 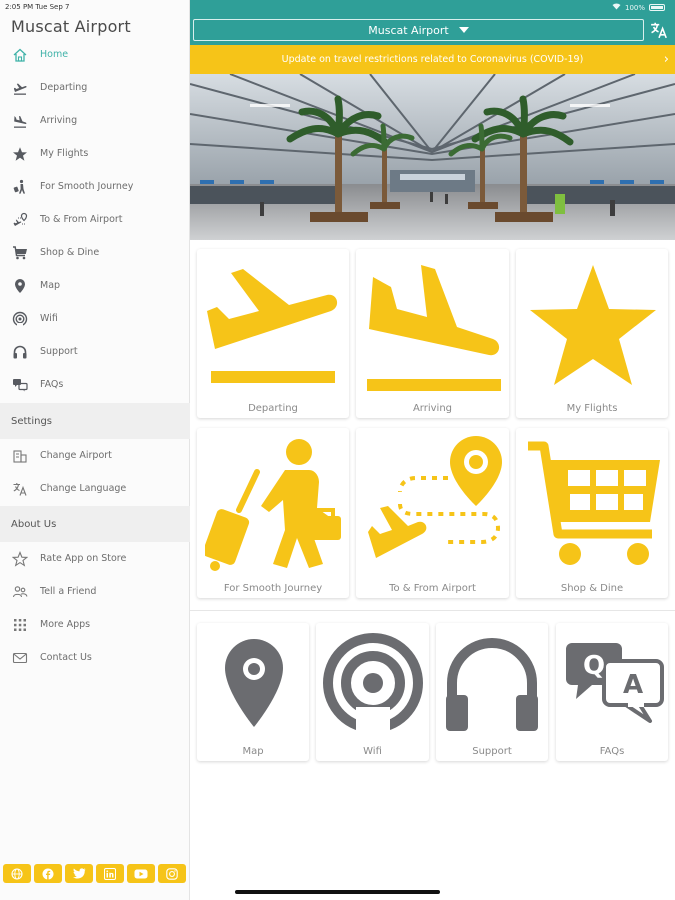 What do you see at coordinates (95, 285) in the screenshot?
I see `sidebar-item-map: Map` at bounding box center [95, 285].